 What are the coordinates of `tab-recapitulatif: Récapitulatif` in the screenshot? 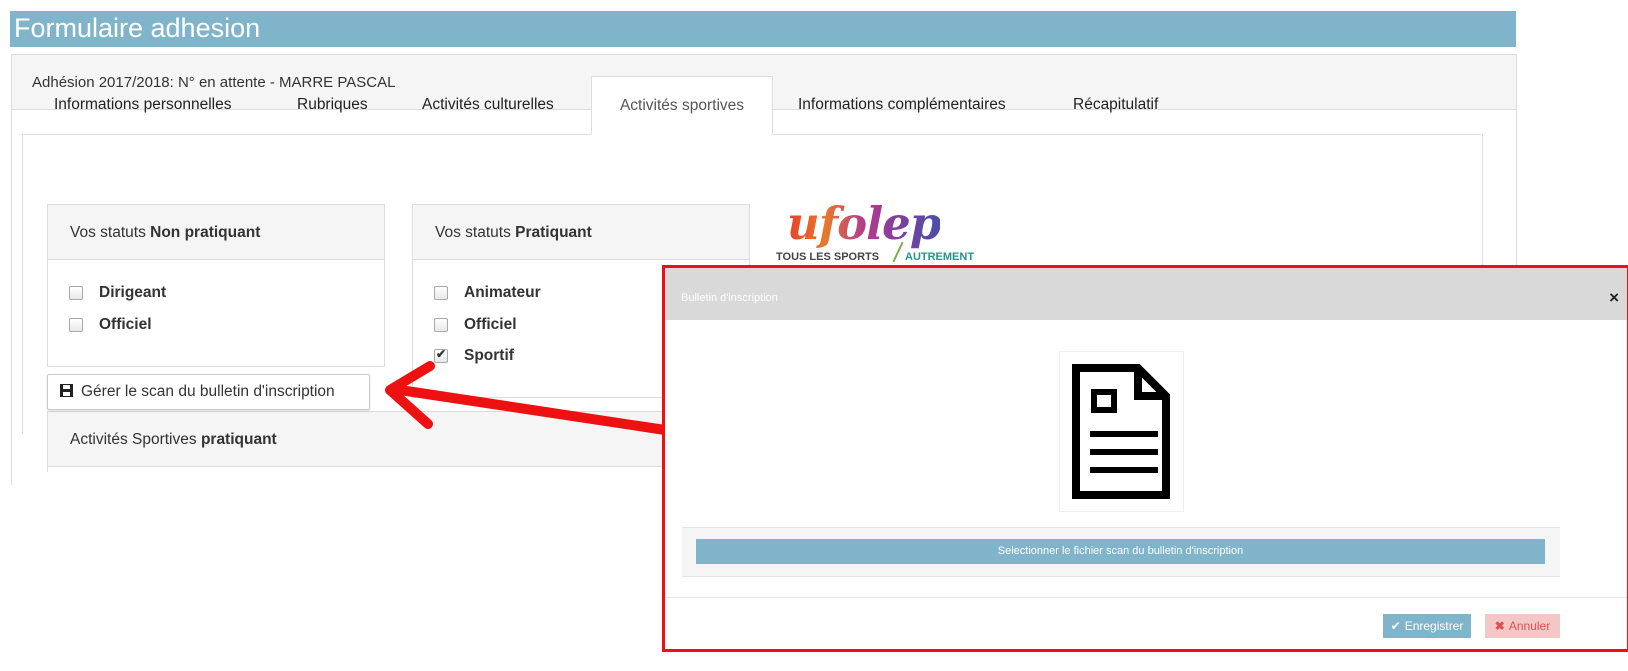 It's located at (1115, 104).